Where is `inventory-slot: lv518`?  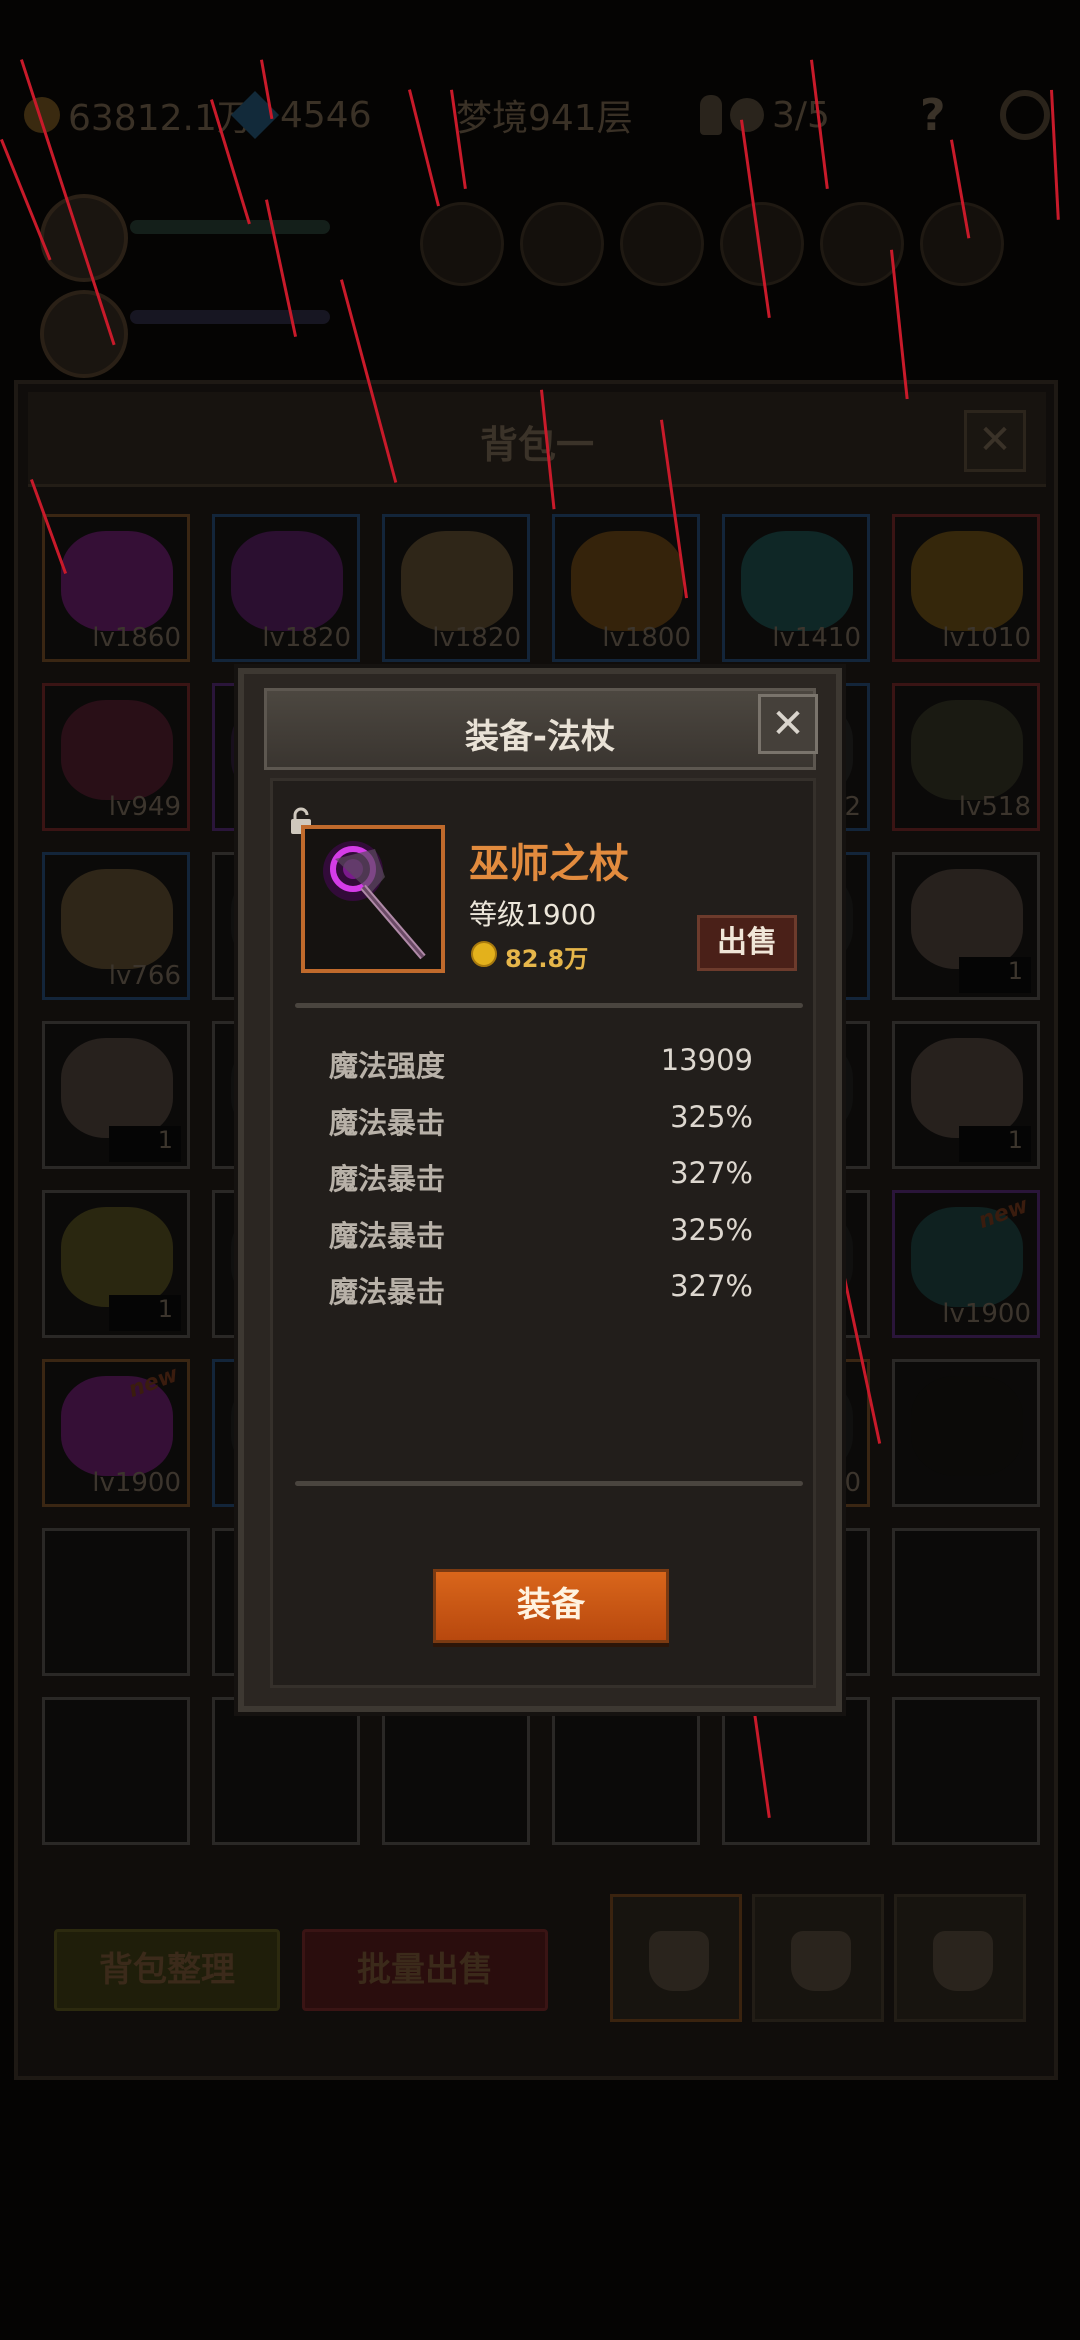 inventory-slot: lv518 is located at coordinates (966, 757).